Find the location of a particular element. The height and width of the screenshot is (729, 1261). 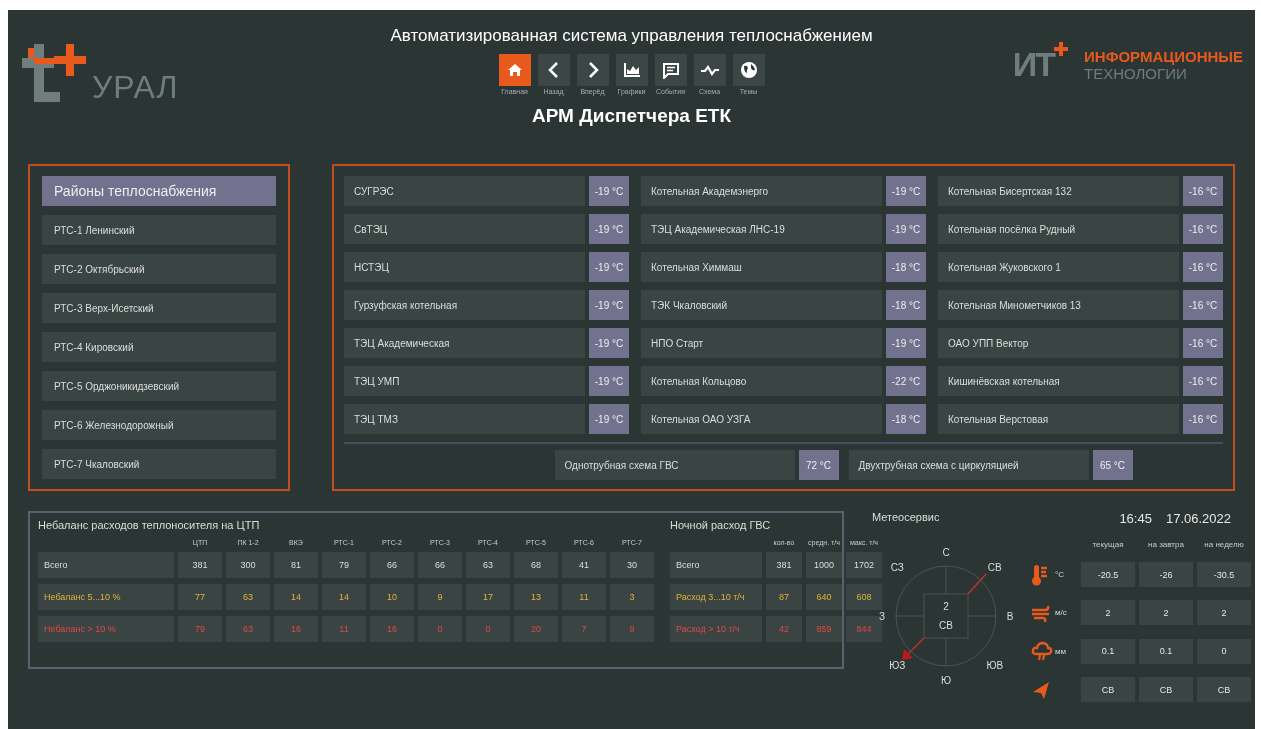

chart-icon is located at coordinates (631, 70).